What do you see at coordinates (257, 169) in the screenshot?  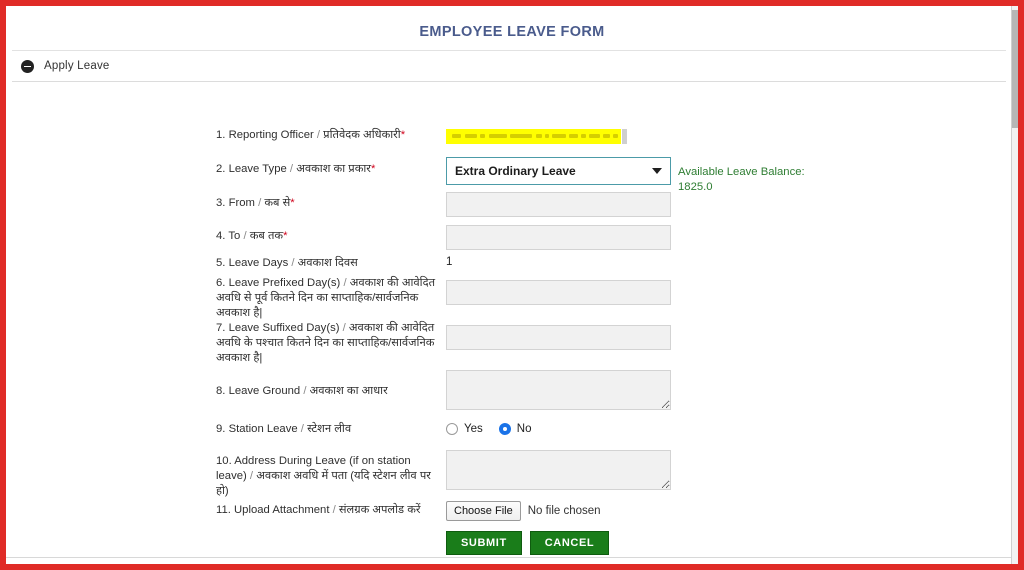 I see `label-leave-type-en: Leave Type` at bounding box center [257, 169].